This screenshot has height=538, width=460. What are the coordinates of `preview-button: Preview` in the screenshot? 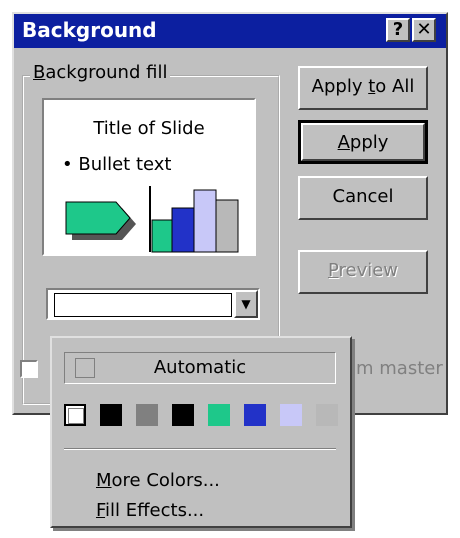 It's located at (363, 272).